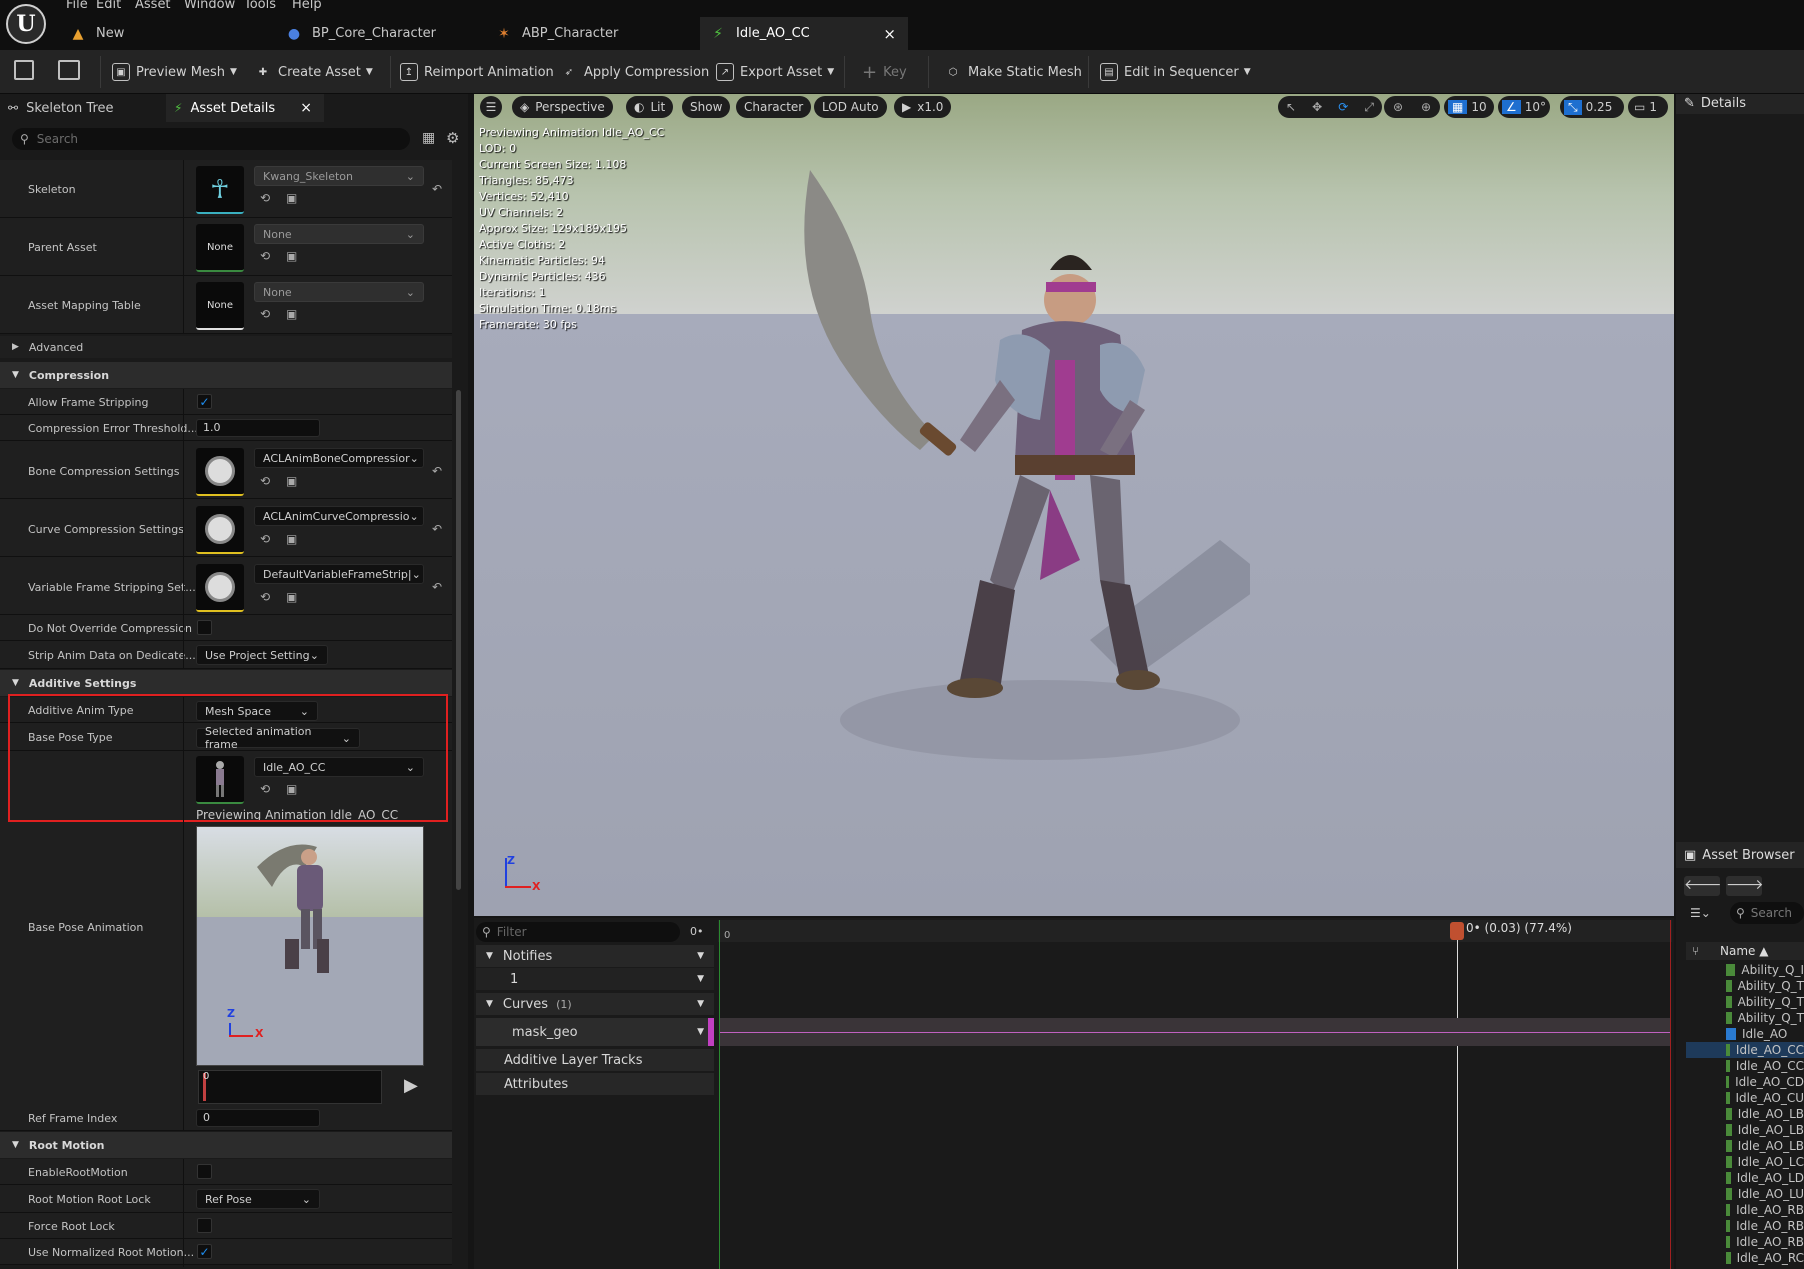 The image size is (1804, 1269). Describe the element at coordinates (1695, 951) in the screenshot. I see `tree-icon: ⑂` at that location.